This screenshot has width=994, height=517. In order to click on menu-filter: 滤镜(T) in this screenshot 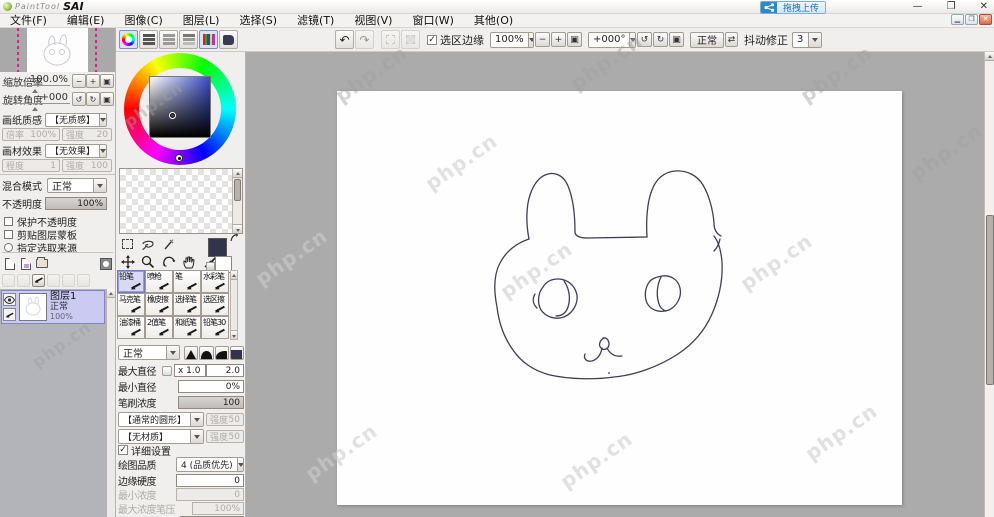, I will do `click(315, 21)`.